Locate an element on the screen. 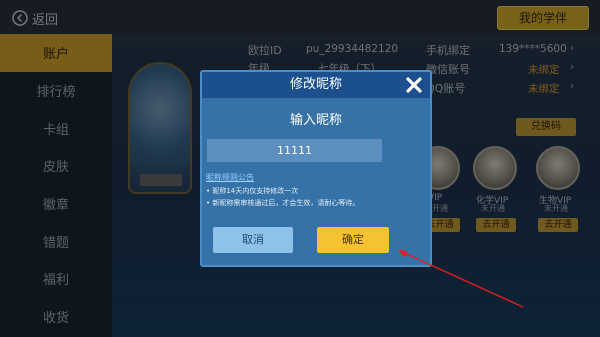  annotation-arrow is located at coordinates (461, 279).